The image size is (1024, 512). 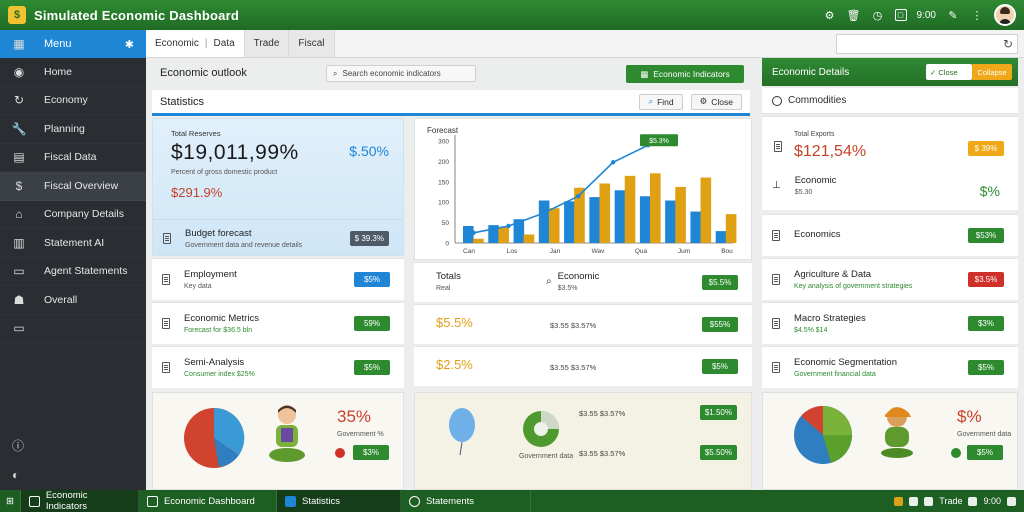 What do you see at coordinates (58, 44) in the screenshot?
I see `sidebar-header-label: Menu` at bounding box center [58, 44].